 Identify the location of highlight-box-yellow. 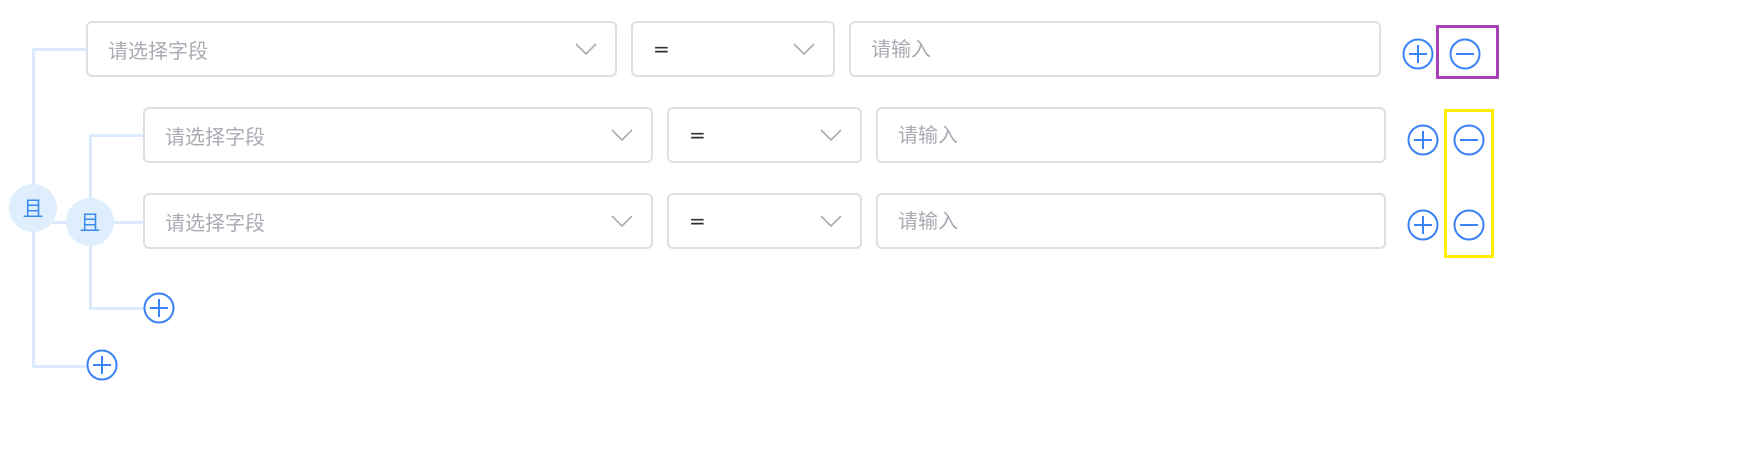
(1469, 183).